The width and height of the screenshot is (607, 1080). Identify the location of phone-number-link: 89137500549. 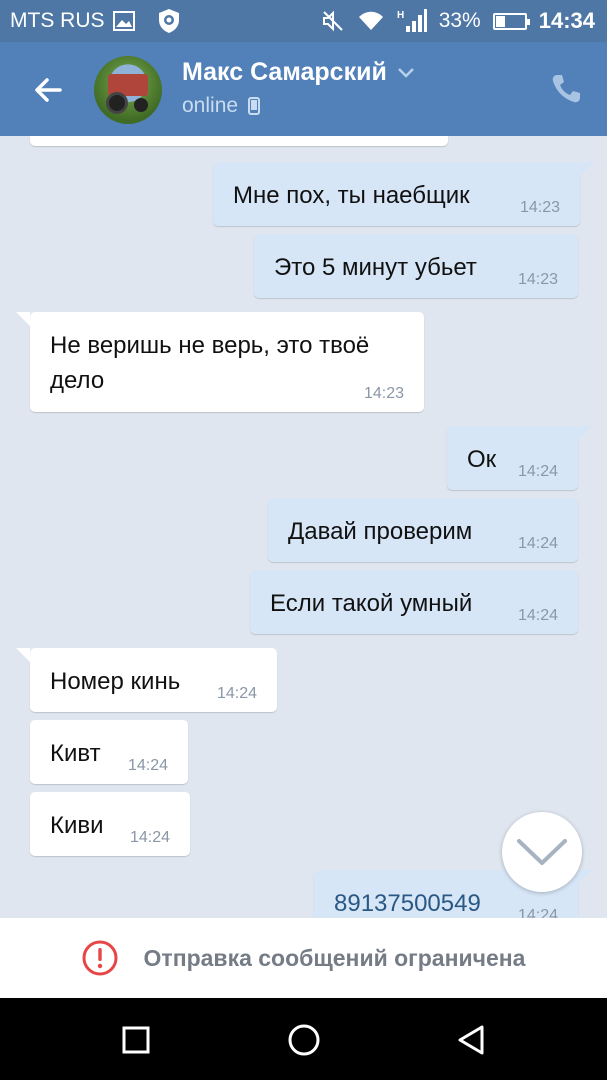
(407, 903).